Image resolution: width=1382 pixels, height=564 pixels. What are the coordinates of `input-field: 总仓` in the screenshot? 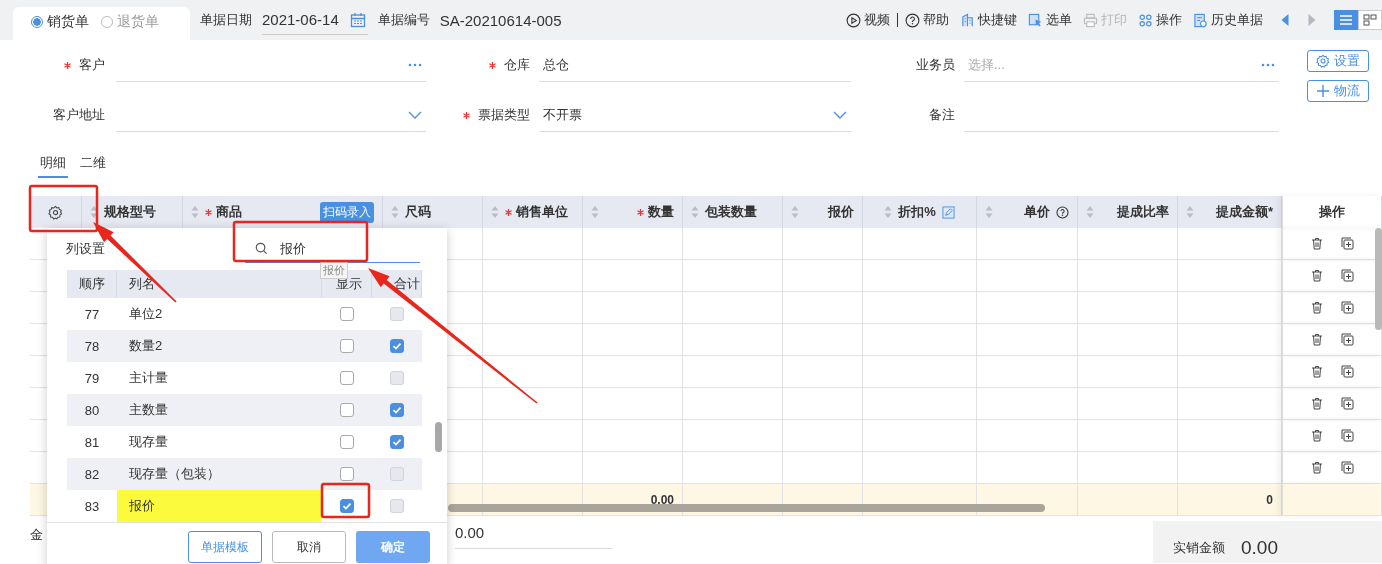 It's located at (695, 65).